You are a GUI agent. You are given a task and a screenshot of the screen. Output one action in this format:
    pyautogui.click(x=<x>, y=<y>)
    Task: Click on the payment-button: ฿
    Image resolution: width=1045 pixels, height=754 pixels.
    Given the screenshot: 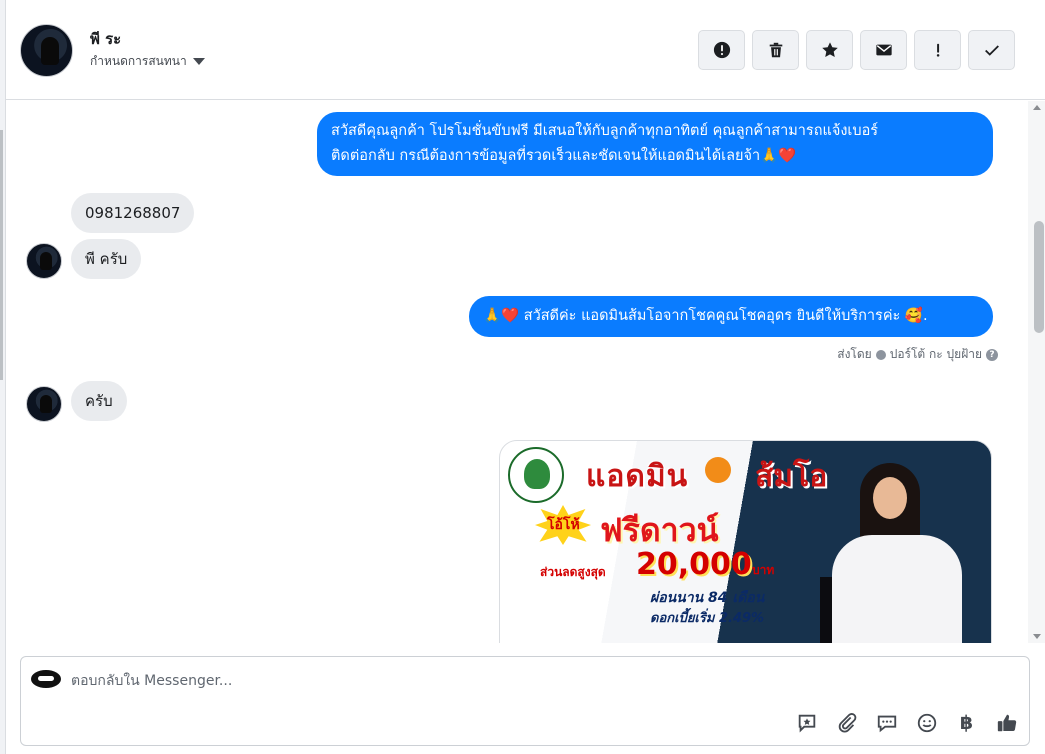 What is the action you would take?
    pyautogui.click(x=966, y=722)
    